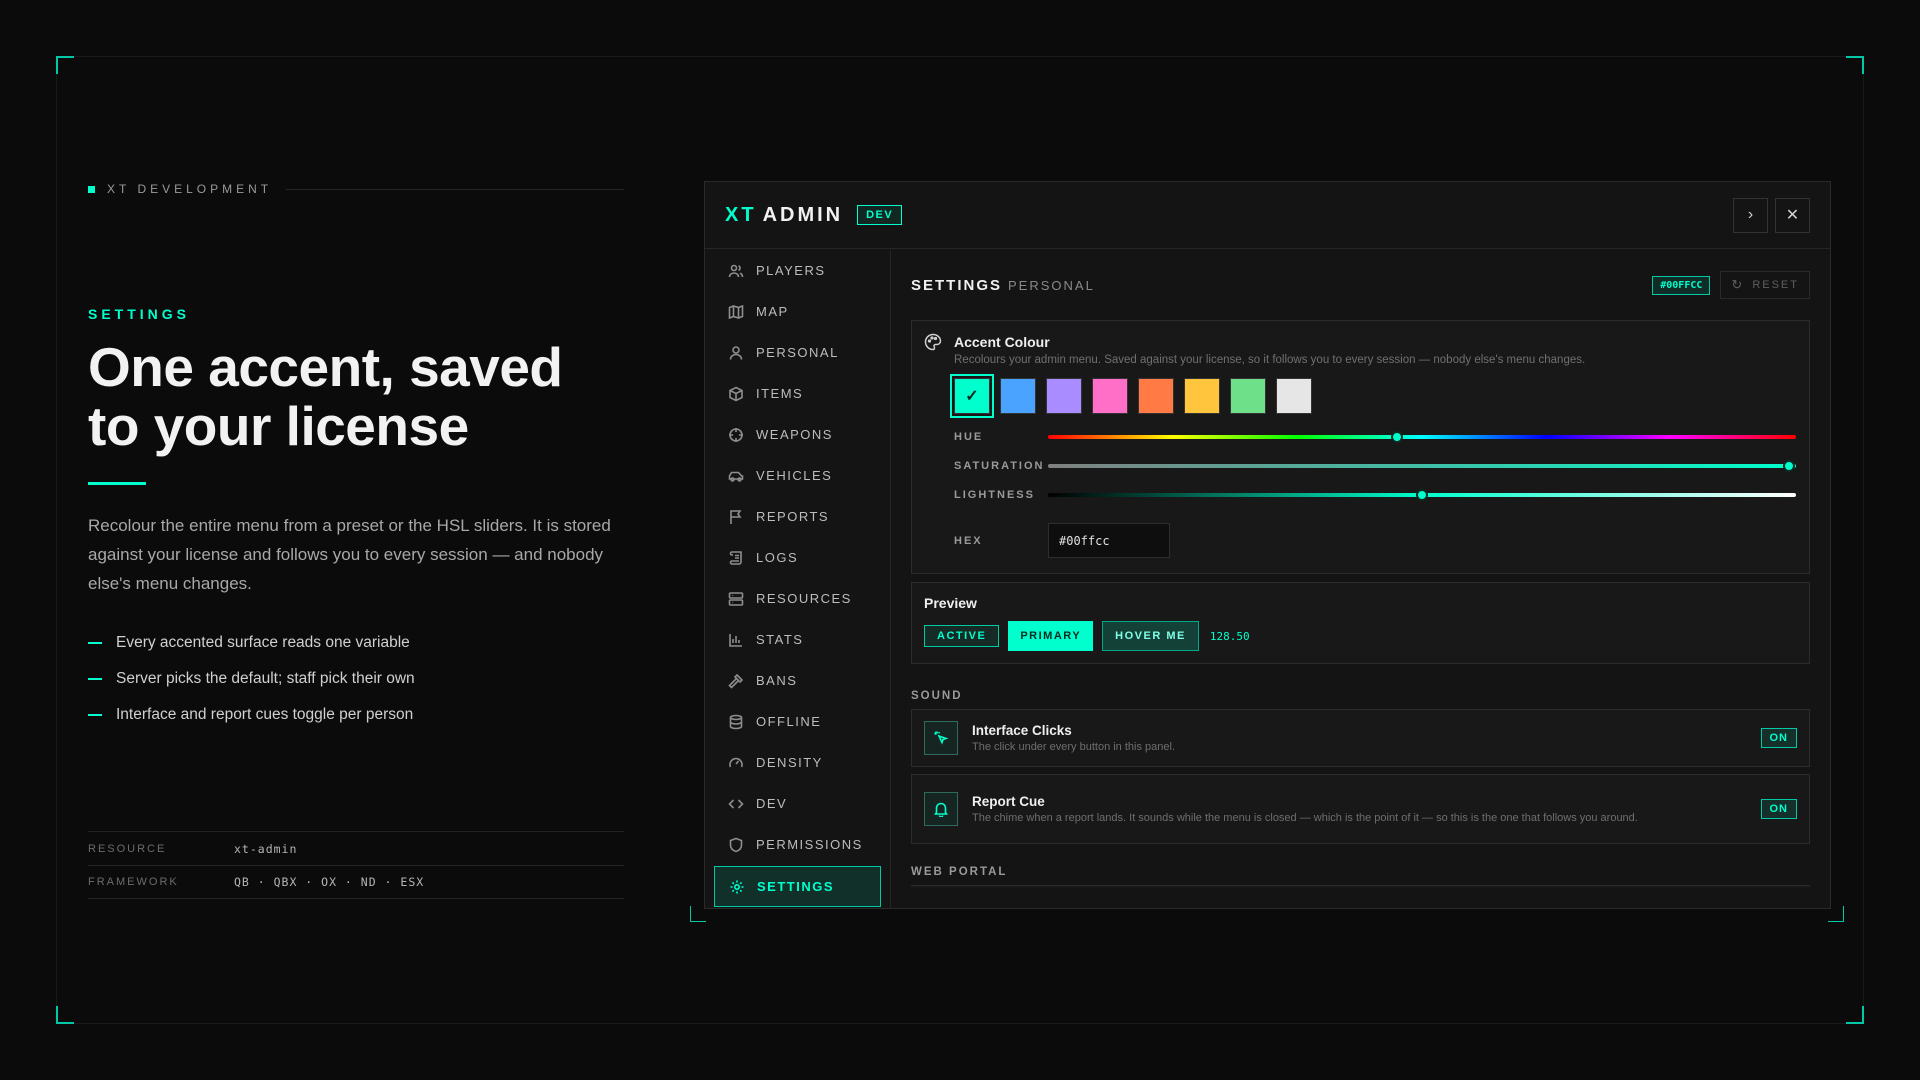  What do you see at coordinates (356, 848) in the screenshot?
I see `meta-row: RESOURCE xt-admin` at bounding box center [356, 848].